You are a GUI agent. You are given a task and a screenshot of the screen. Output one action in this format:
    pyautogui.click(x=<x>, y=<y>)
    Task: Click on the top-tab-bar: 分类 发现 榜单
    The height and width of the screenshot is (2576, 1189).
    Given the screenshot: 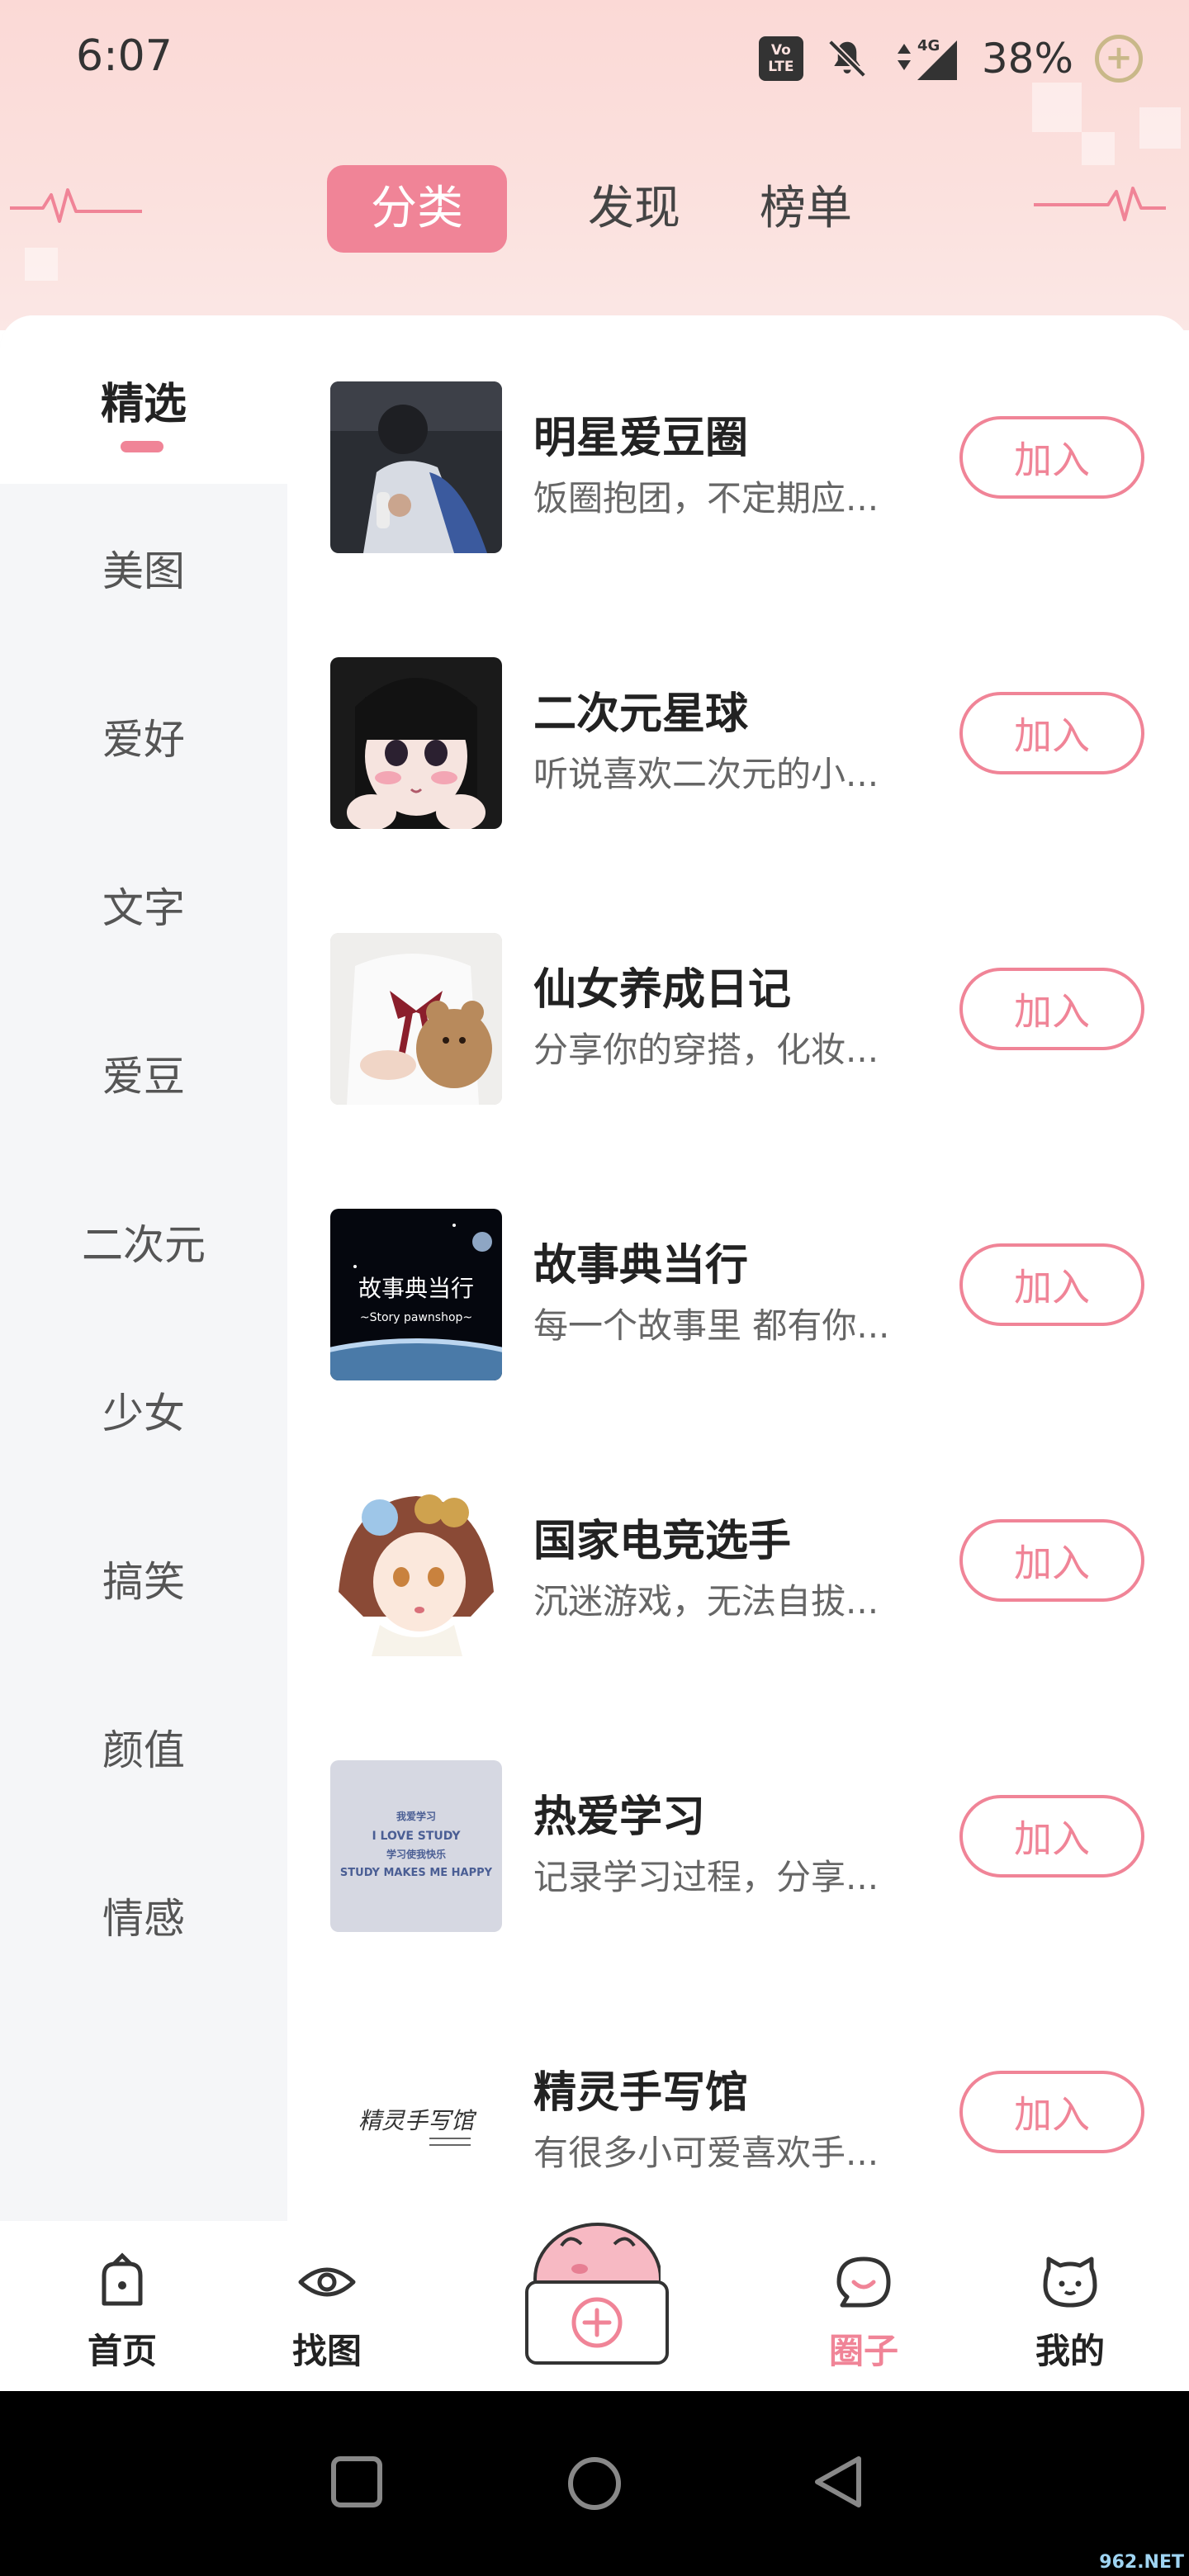 What is the action you would take?
    pyautogui.click(x=618, y=209)
    